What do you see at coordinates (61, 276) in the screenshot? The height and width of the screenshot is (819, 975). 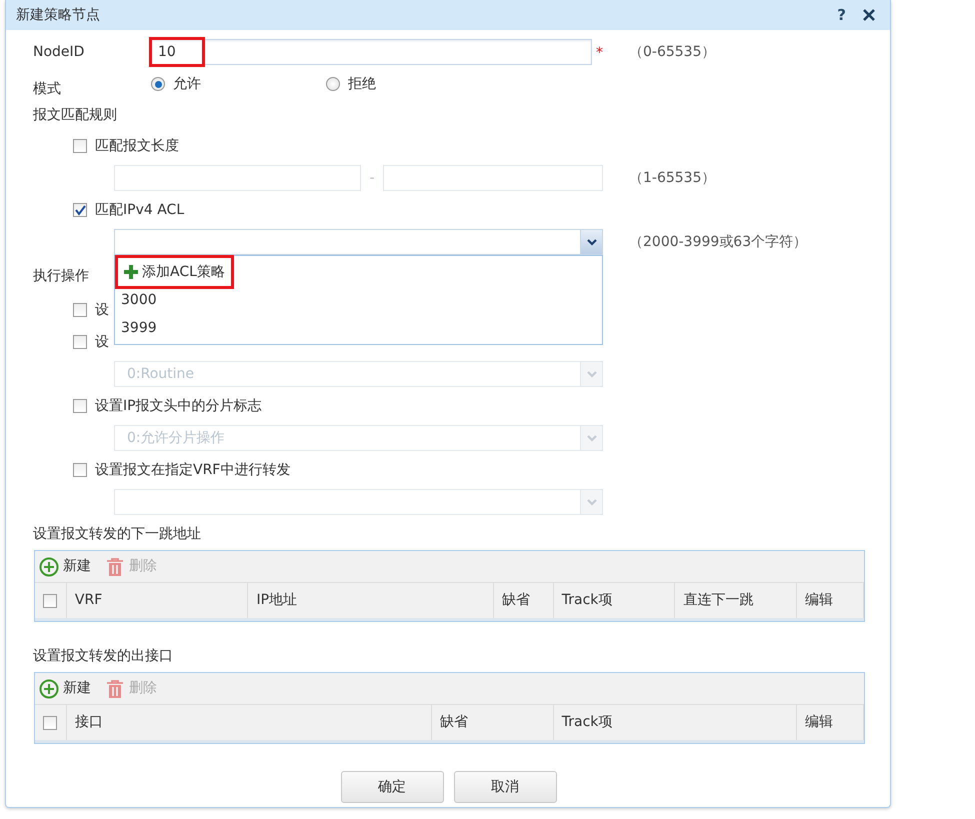 I see `section-label: 执行操作` at bounding box center [61, 276].